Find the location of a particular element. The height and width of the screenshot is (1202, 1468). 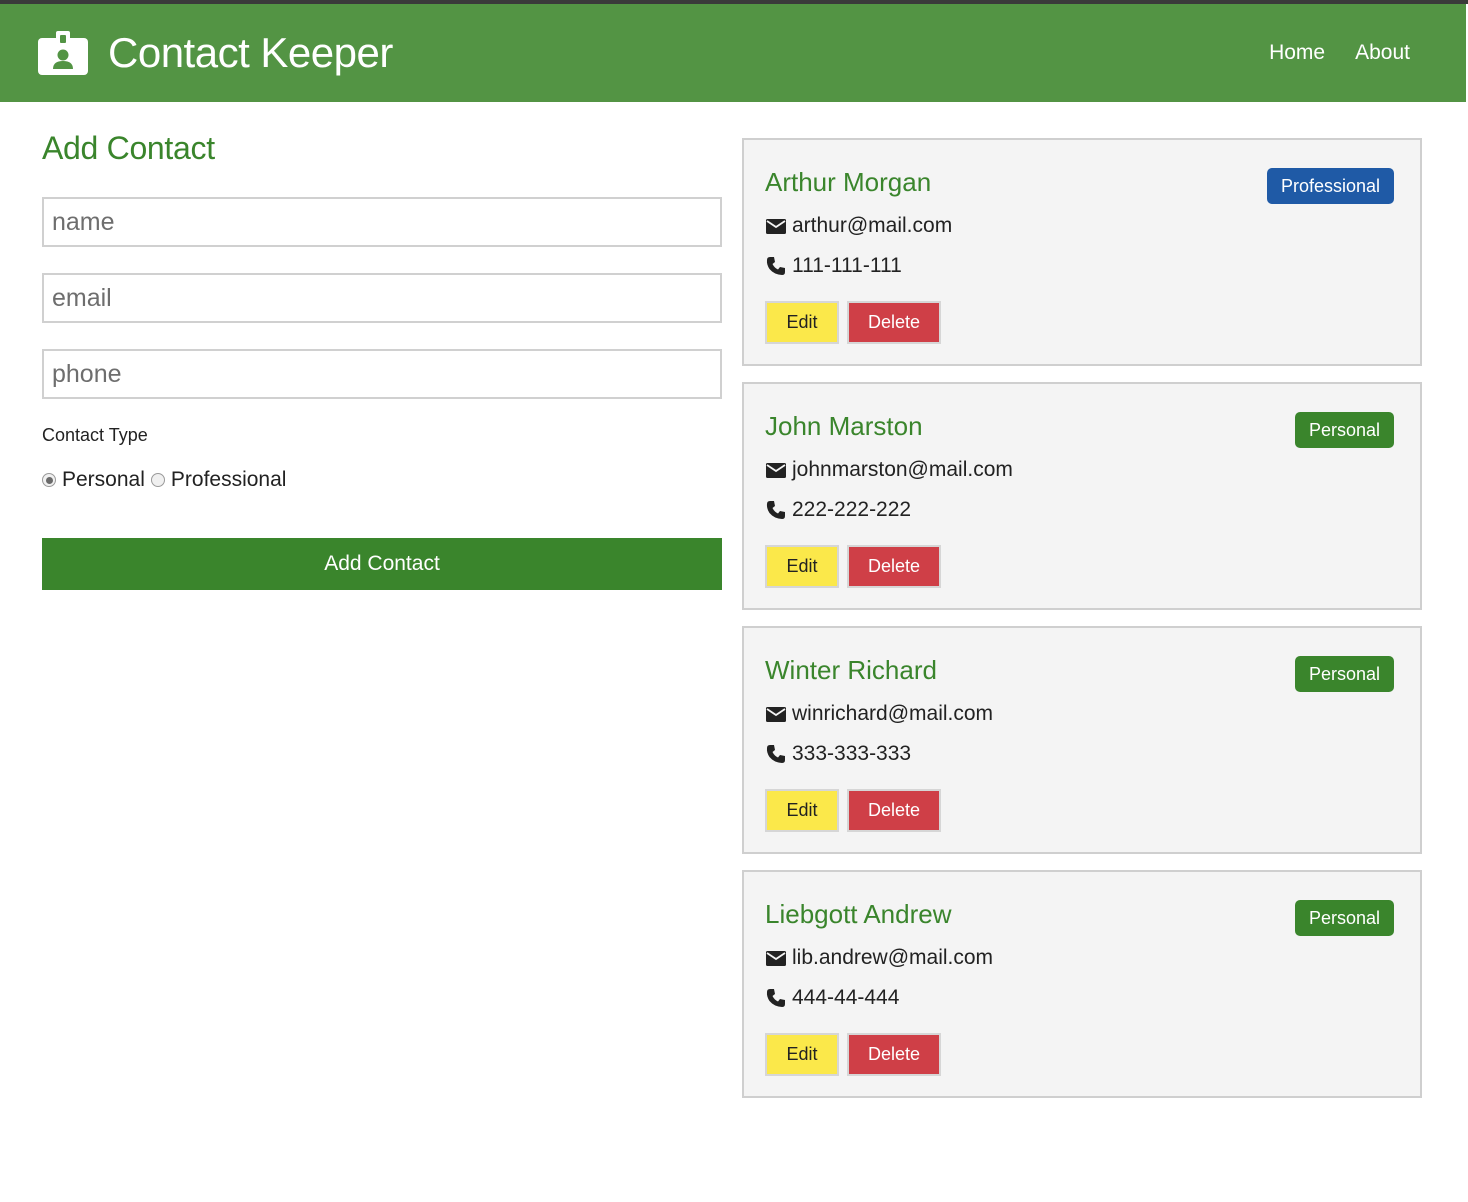

radio-personal is located at coordinates (49, 480).